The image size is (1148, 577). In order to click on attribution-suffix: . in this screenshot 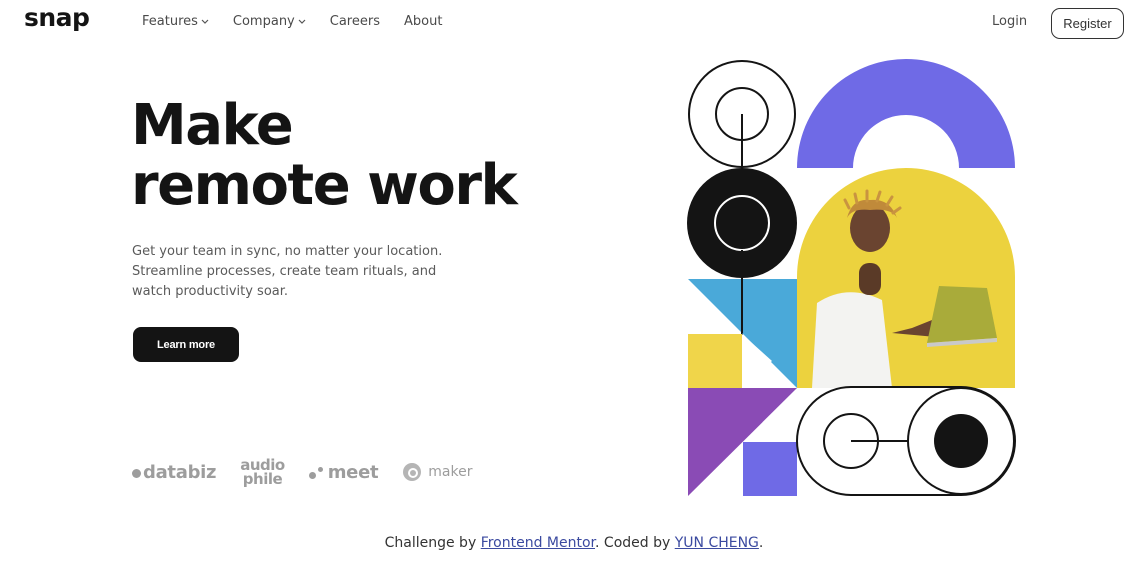, I will do `click(761, 543)`.